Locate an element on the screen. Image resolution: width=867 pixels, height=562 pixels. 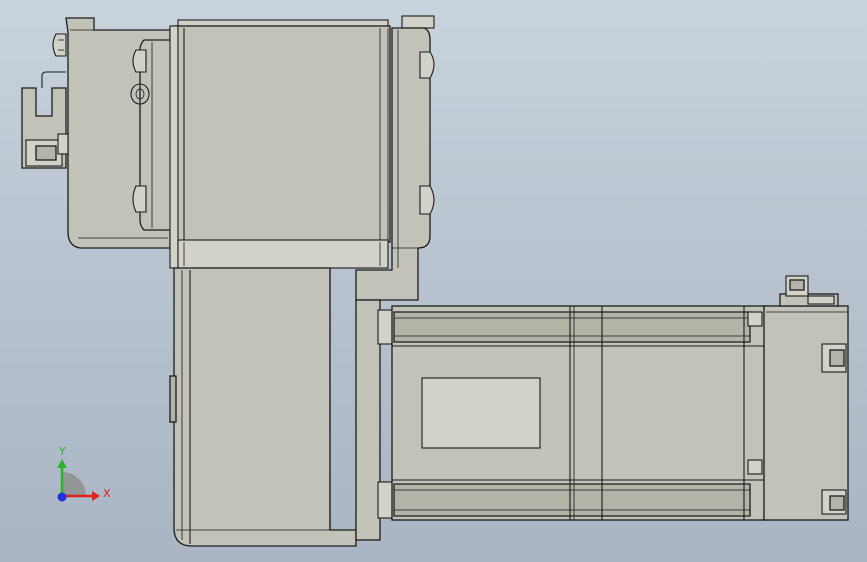
axis-triad: X Y is located at coordinates (84, 473).